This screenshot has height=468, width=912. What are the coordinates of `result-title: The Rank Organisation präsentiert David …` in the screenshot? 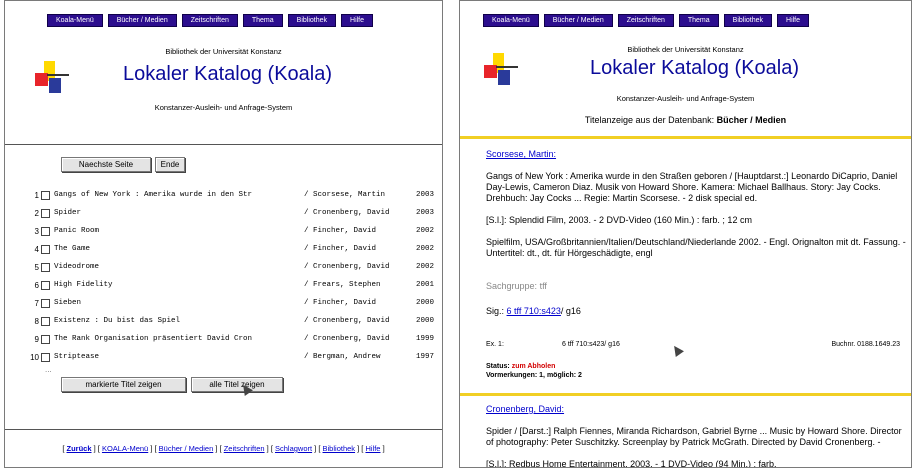 It's located at (179, 339).